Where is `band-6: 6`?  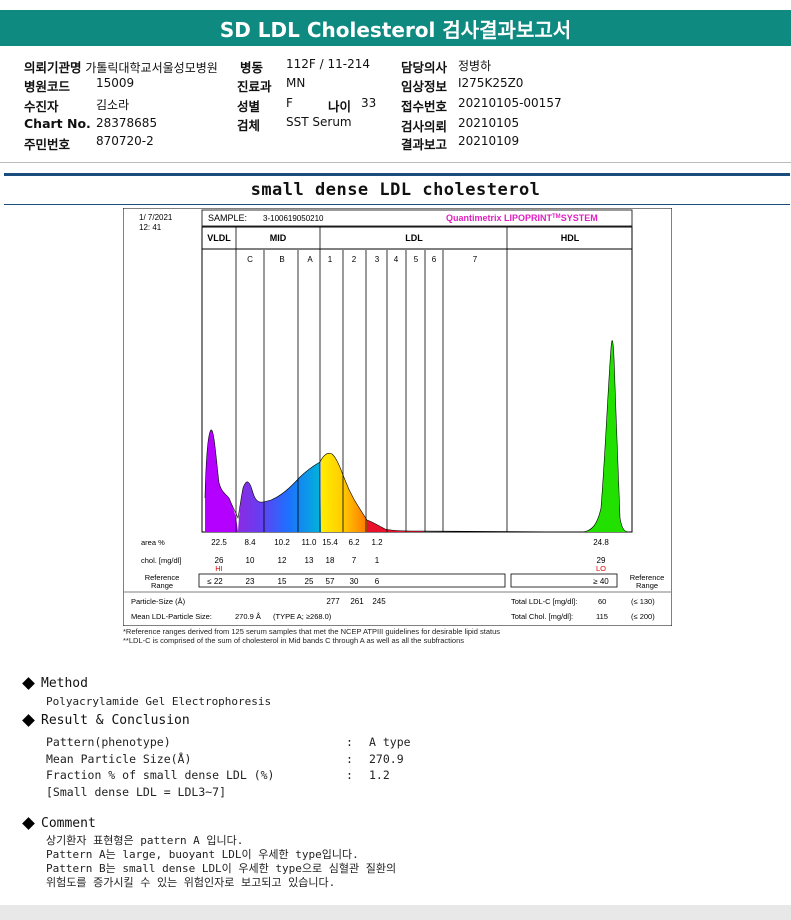 band-6: 6 is located at coordinates (434, 259).